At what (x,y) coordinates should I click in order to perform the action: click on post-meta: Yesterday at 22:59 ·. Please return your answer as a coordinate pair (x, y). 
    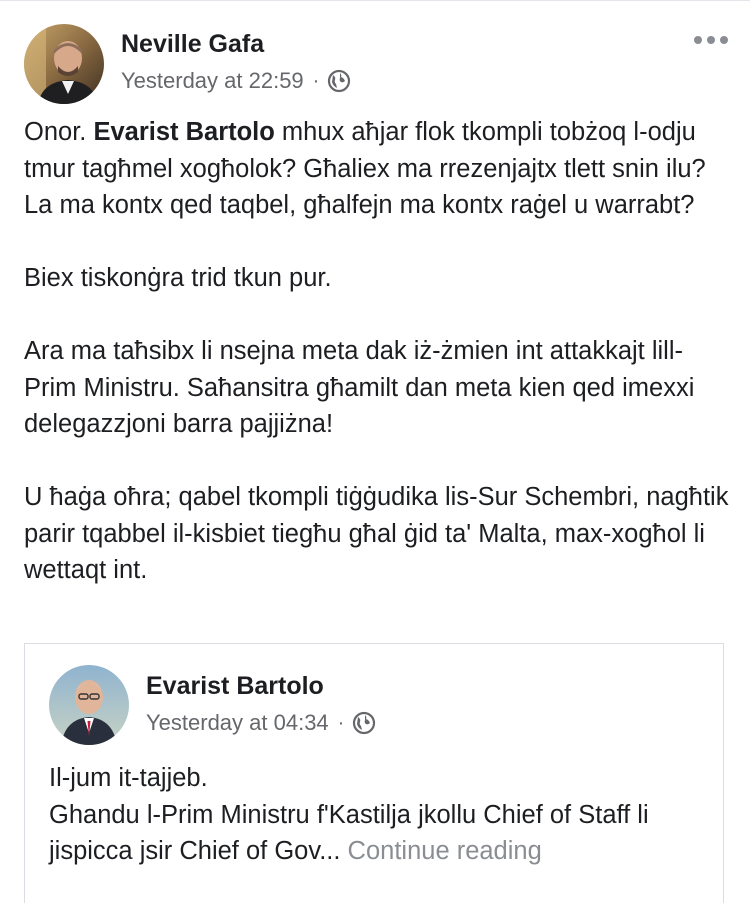
    Looking at the image, I should click on (236, 81).